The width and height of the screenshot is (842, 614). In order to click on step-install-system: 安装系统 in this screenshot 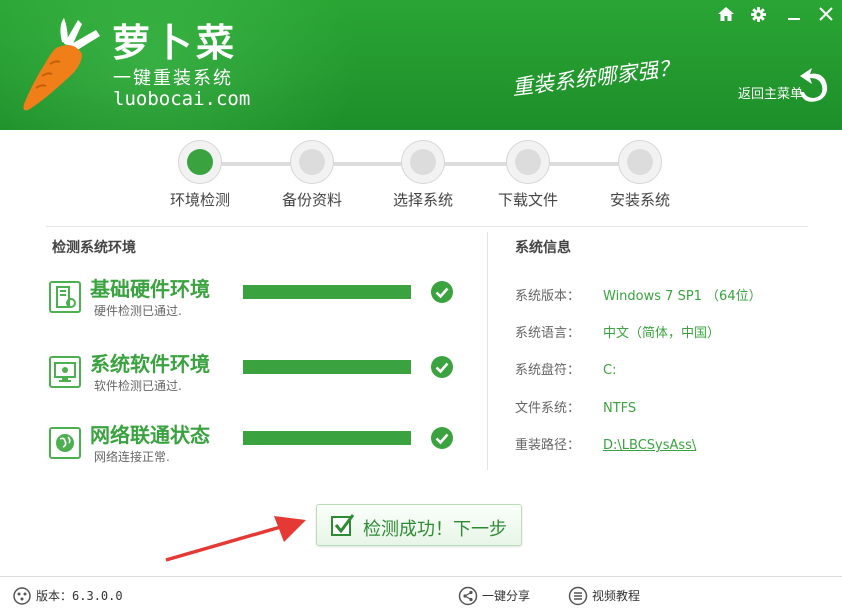, I will do `click(640, 175)`.